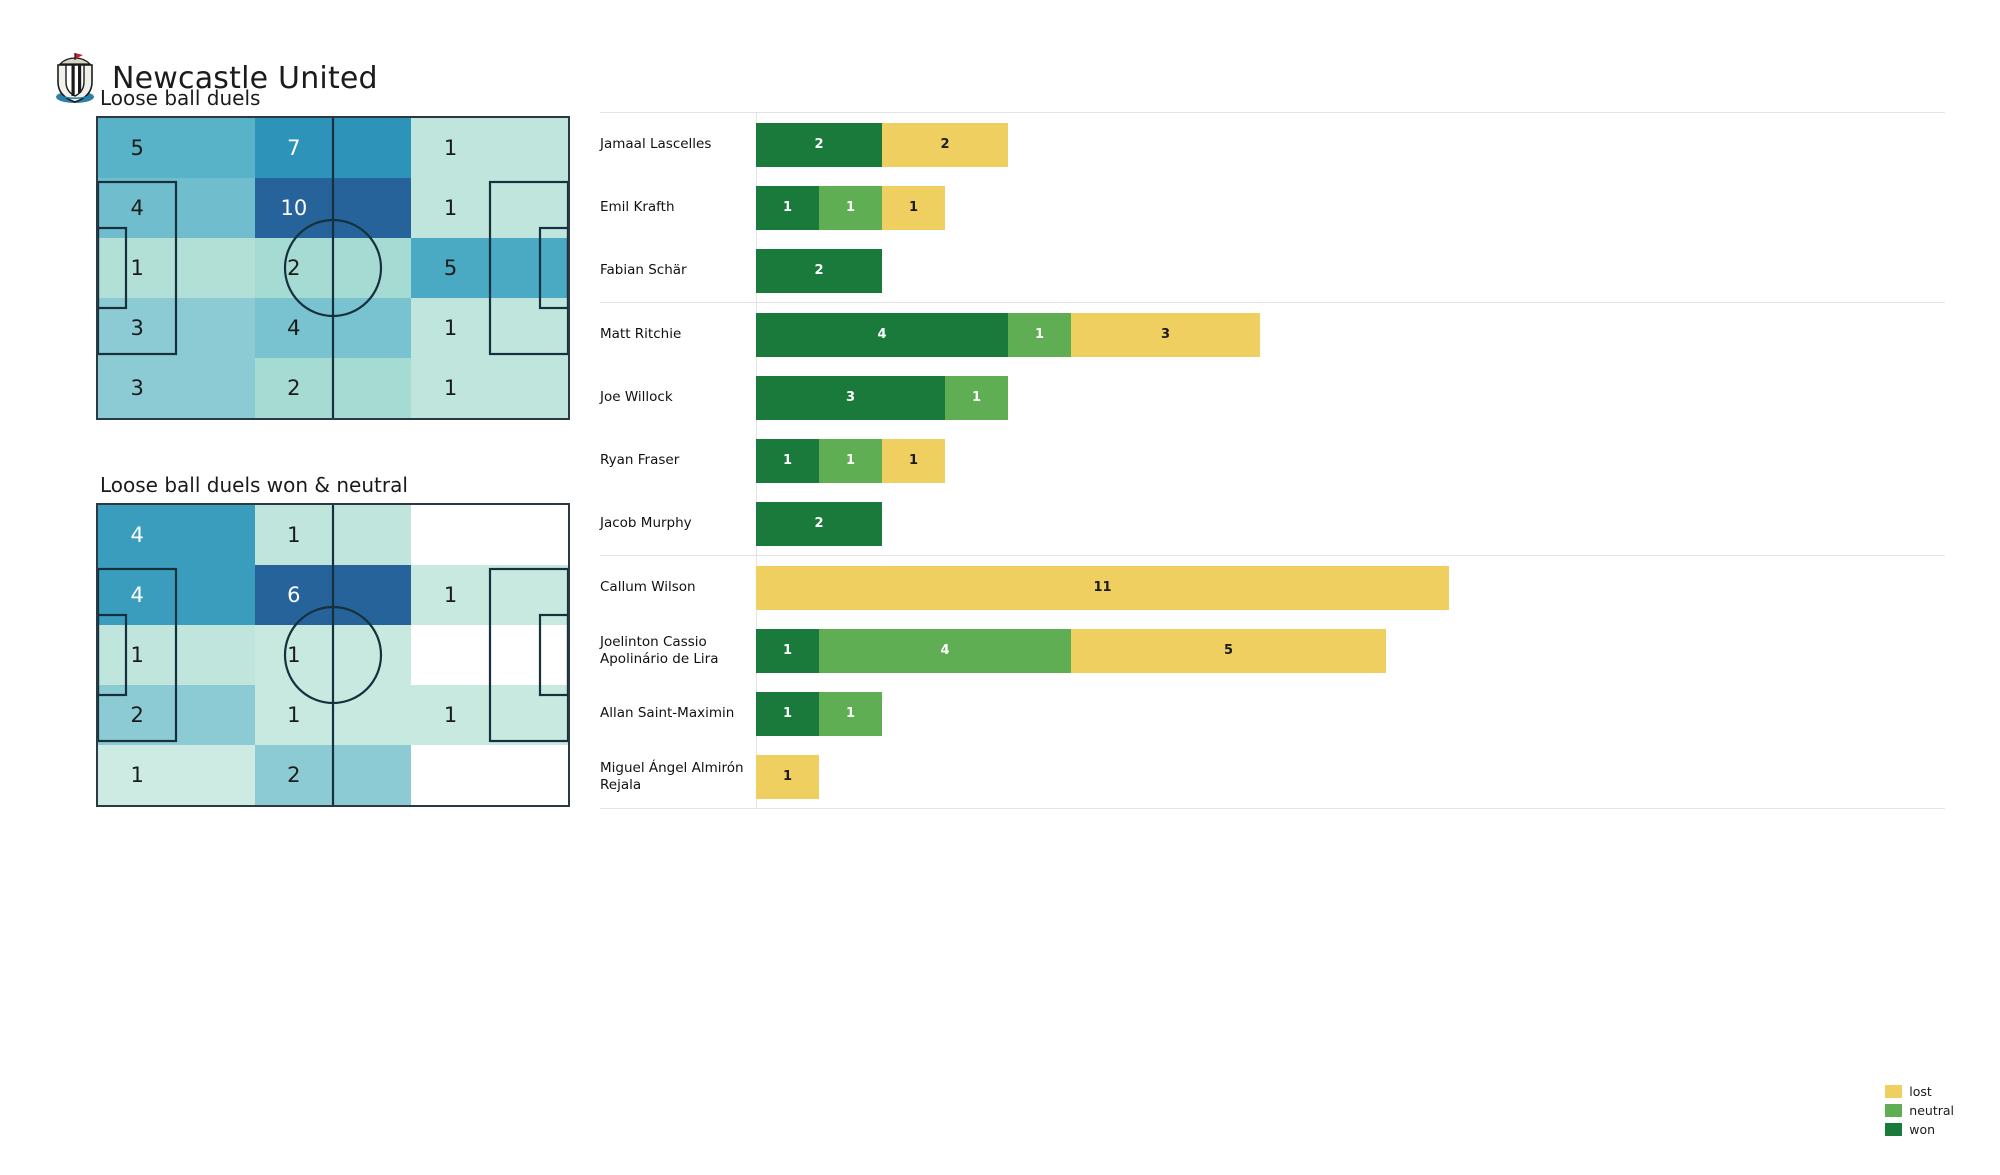 The width and height of the screenshot is (2000, 1175). I want to click on stacked-bar: 31, so click(882, 397).